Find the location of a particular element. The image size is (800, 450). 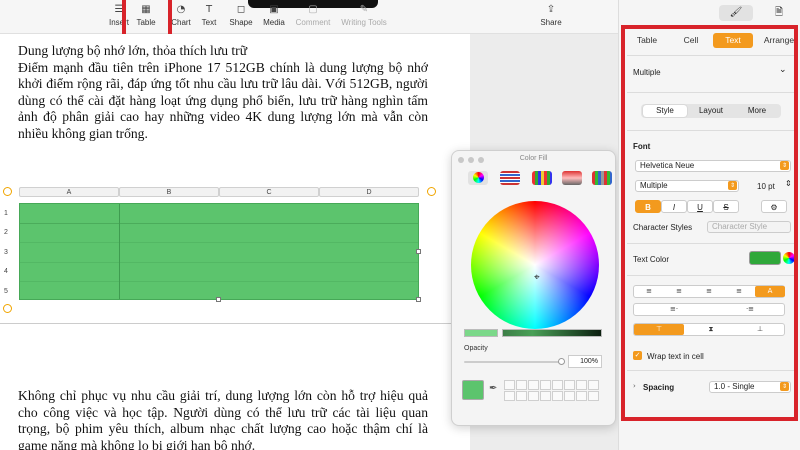

selected-color-bar is located at coordinates (481, 333).